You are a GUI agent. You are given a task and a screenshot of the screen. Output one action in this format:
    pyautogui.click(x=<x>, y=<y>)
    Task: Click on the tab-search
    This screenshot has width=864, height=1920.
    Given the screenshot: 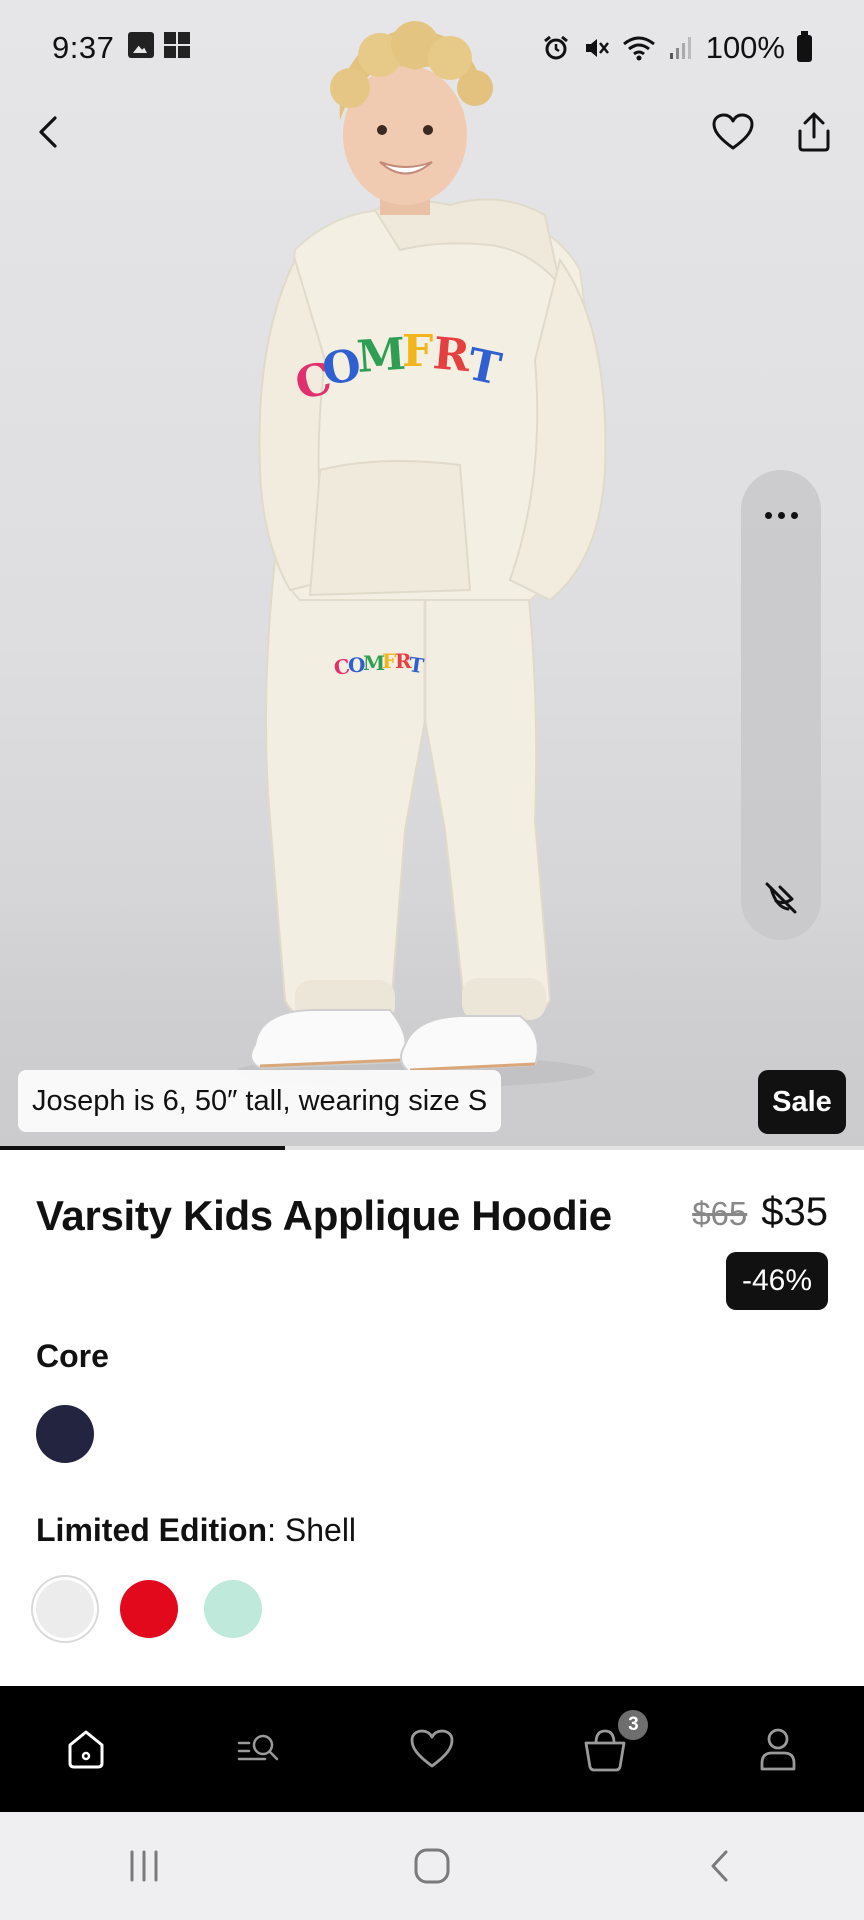 What is the action you would take?
    pyautogui.click(x=259, y=1749)
    